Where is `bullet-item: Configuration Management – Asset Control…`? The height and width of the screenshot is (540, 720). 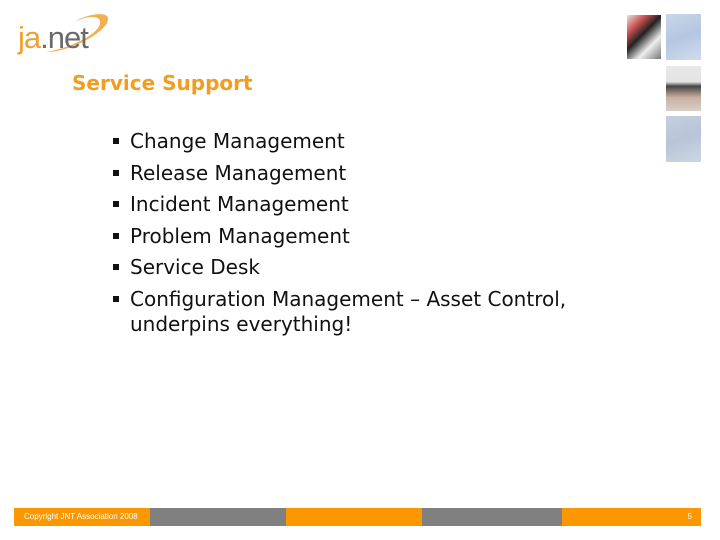 bullet-item: Configuration Management – Asset Control… is located at coordinates (340, 310).